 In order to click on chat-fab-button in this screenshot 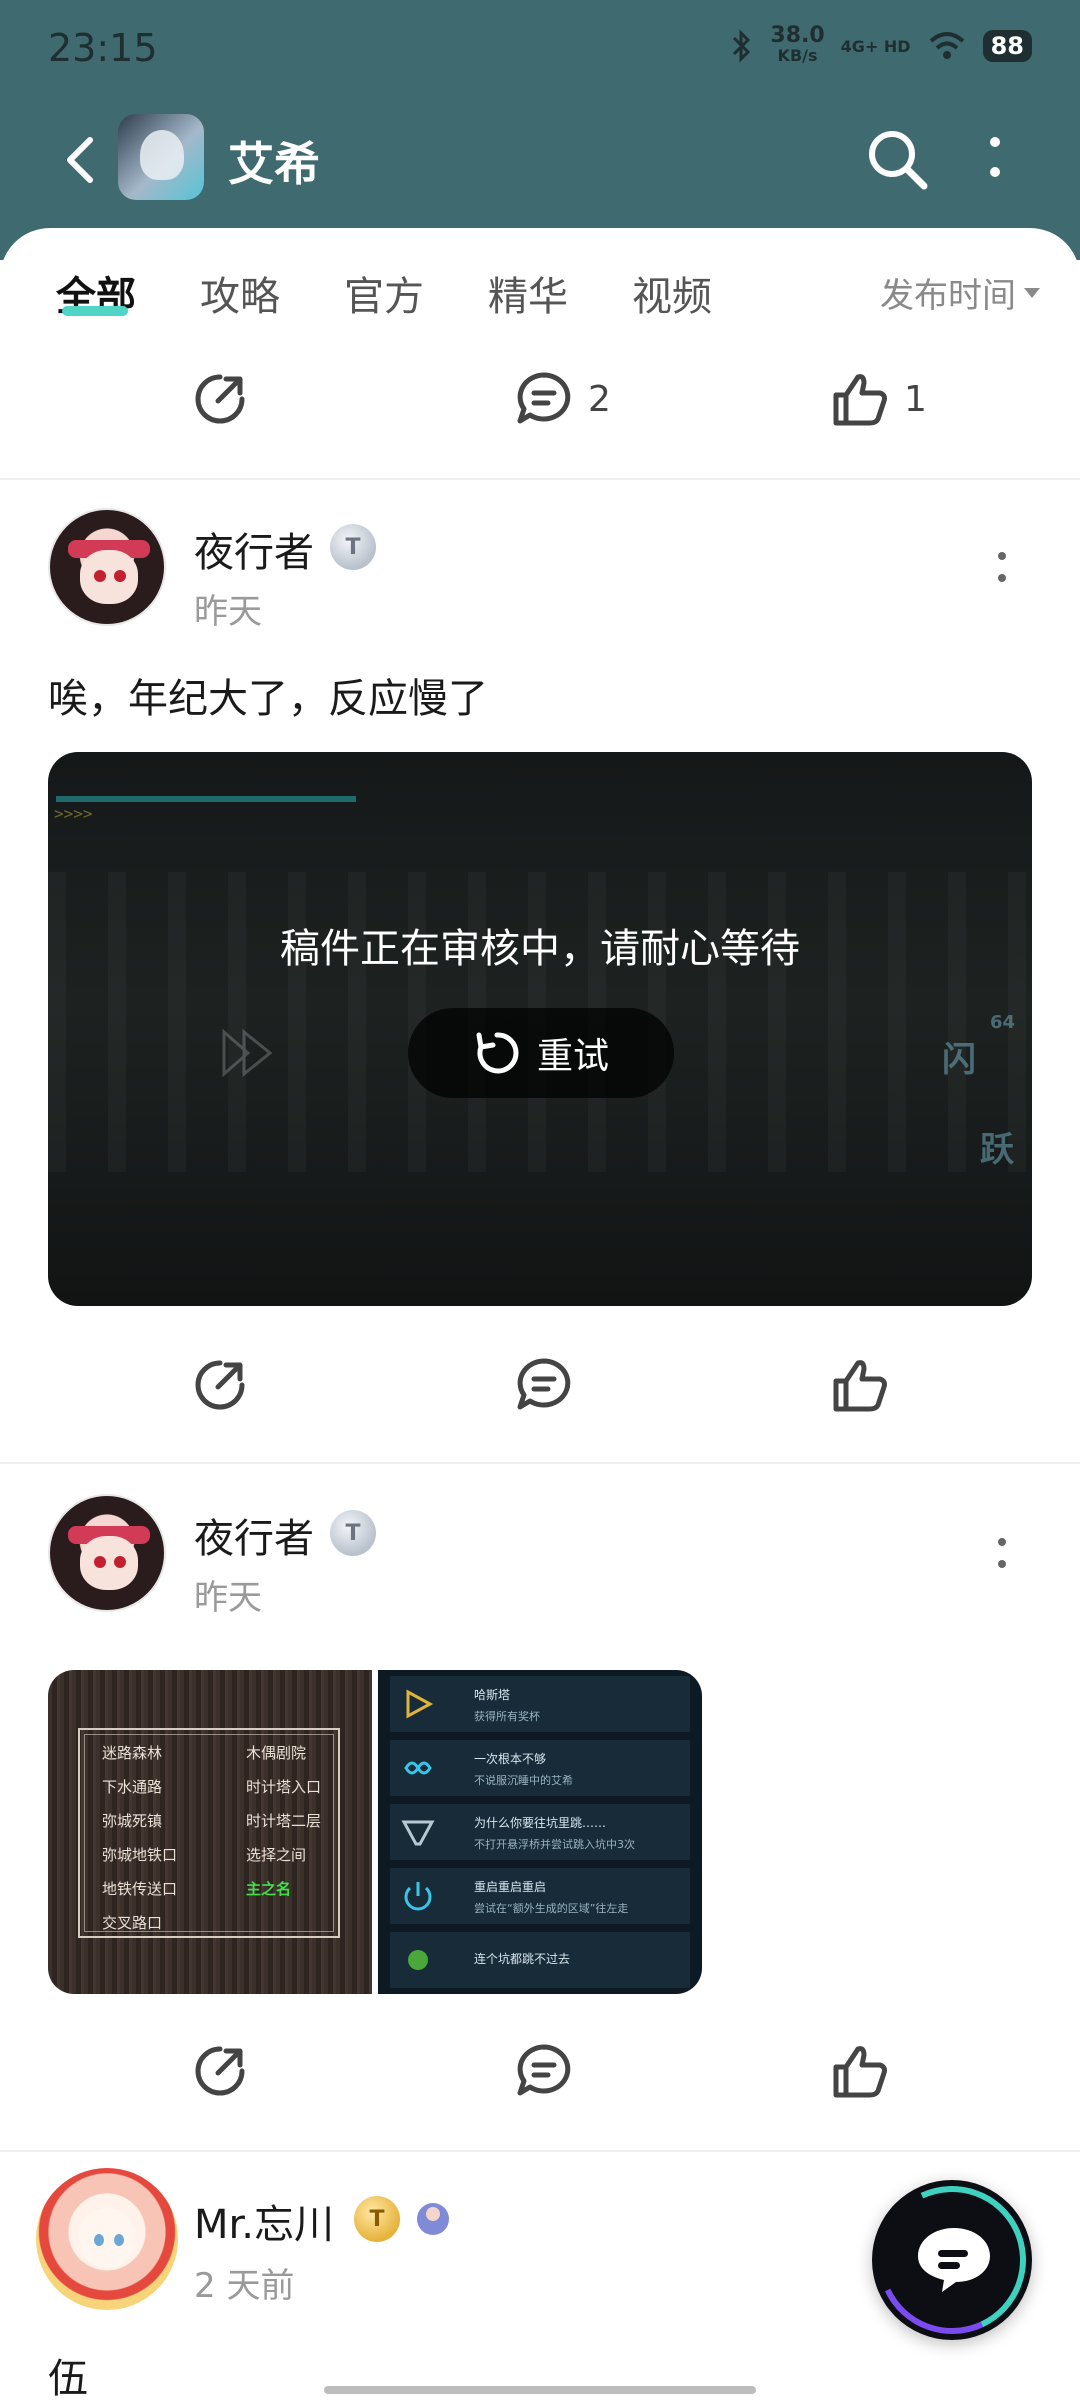, I will do `click(952, 2260)`.